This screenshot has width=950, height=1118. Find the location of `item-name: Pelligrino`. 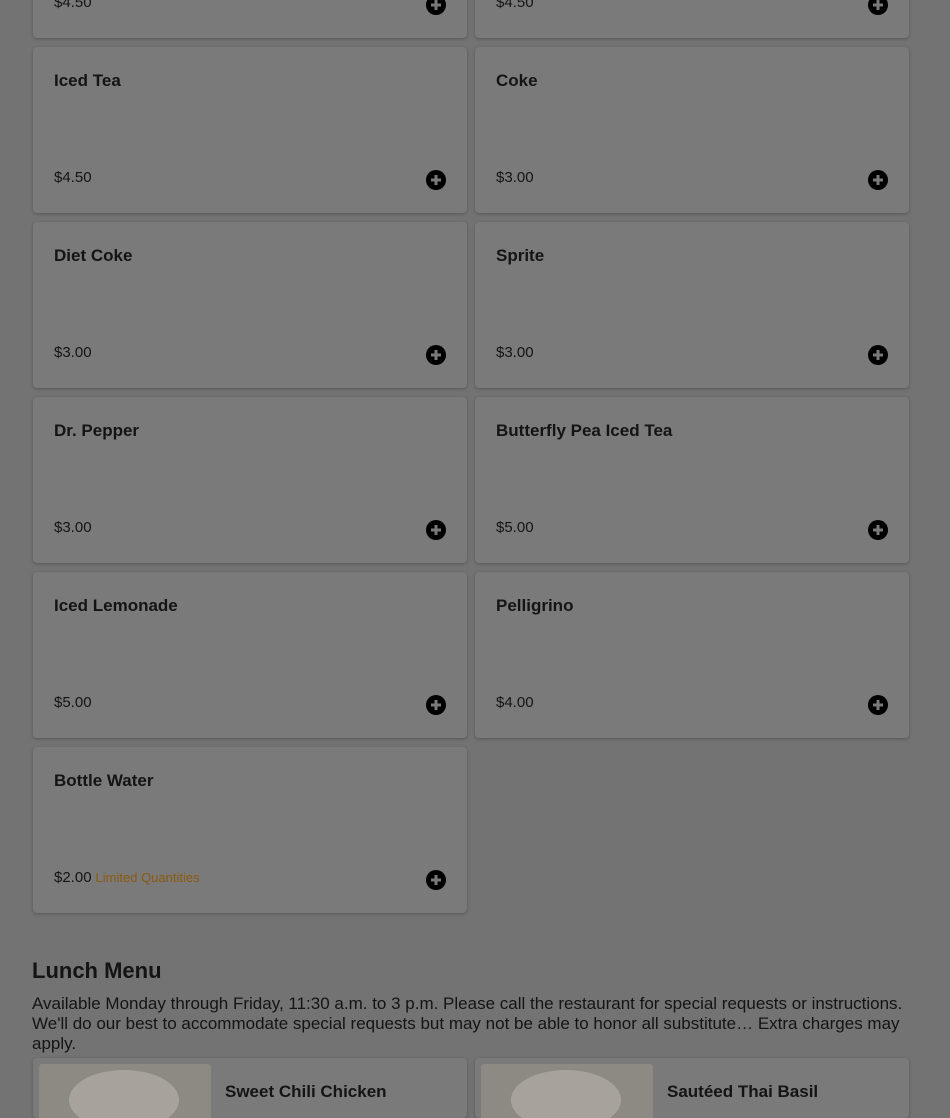

item-name: Pelligrino is located at coordinates (535, 605).